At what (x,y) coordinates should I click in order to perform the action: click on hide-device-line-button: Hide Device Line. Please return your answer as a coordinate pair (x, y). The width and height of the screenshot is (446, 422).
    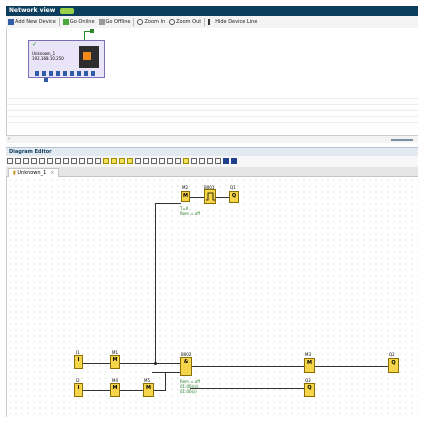
    Looking at the image, I should click on (232, 22).